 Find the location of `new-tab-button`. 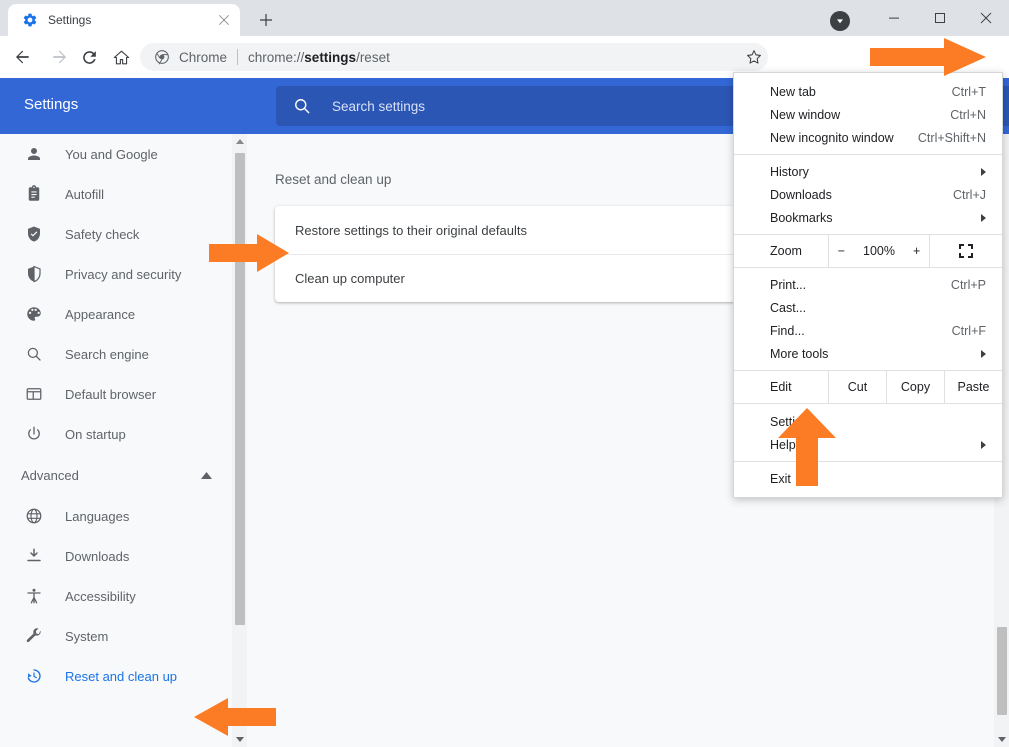

new-tab-button is located at coordinates (266, 20).